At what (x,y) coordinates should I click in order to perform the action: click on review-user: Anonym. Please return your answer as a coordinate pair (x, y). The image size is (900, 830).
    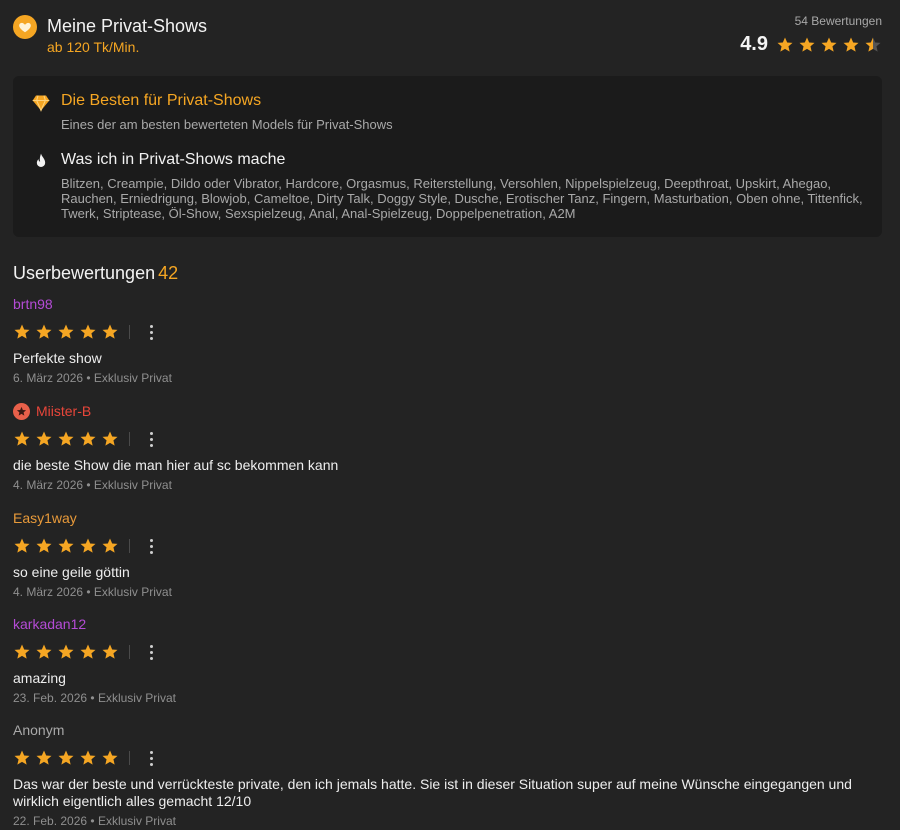
    Looking at the image, I should click on (448, 730).